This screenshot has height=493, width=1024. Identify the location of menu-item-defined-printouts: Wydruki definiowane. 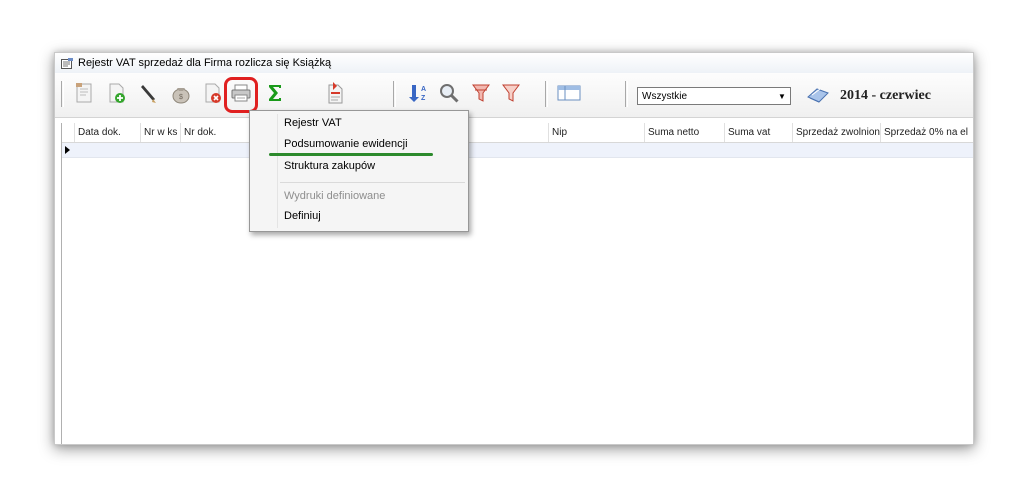
(335, 196).